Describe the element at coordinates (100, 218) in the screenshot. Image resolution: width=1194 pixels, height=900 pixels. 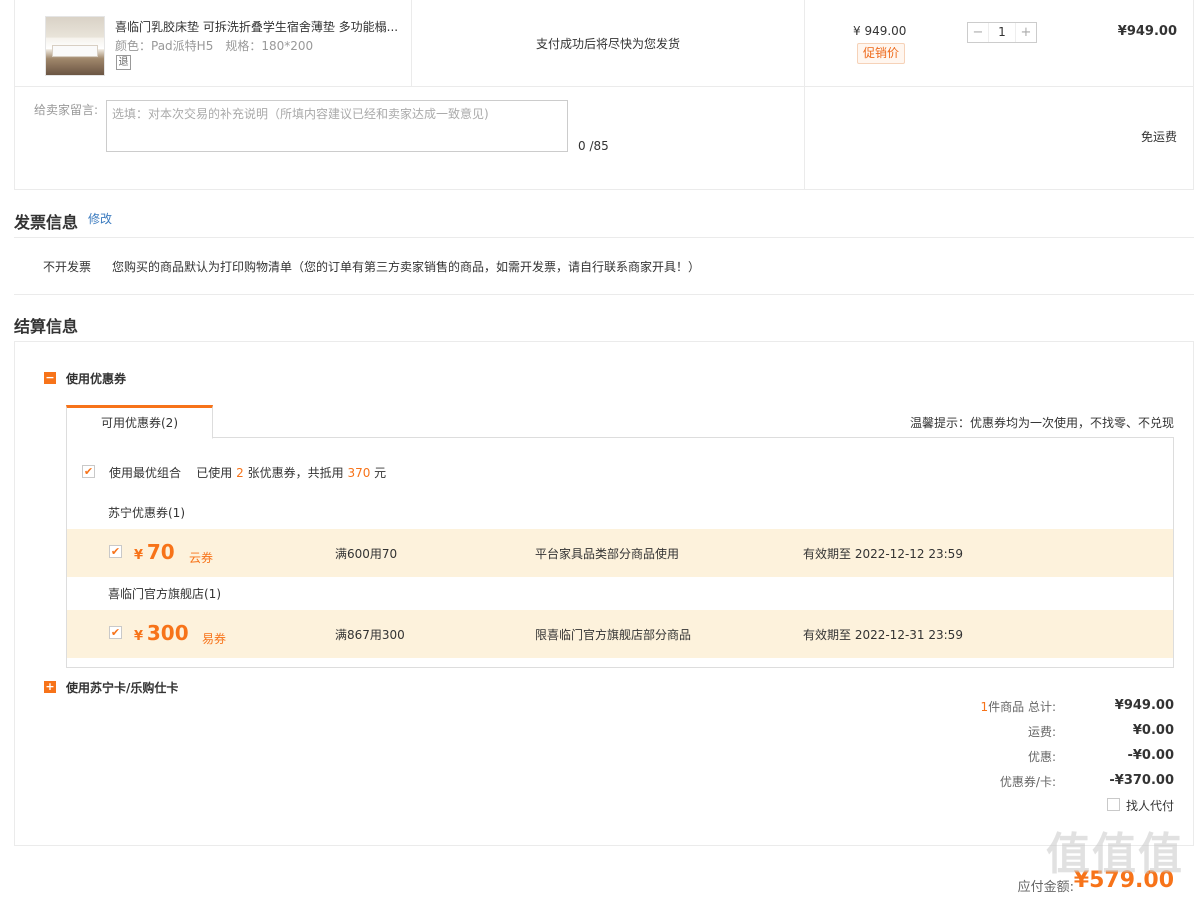
I see `invoice-modify-link: 修改` at that location.